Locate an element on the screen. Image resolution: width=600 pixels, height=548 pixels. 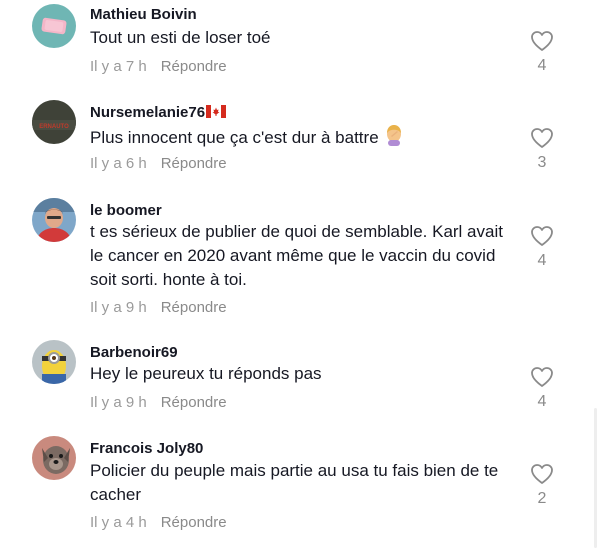
comment-text: Plus innocent que ça c'est dur à battre is located at coordinates (300, 138).